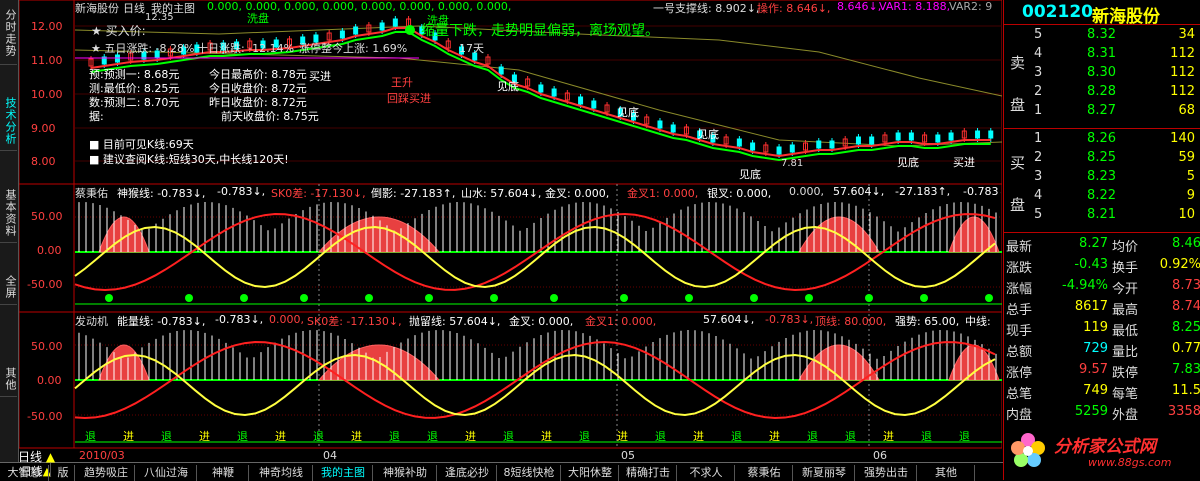 The height and width of the screenshot is (481, 1200). Describe the element at coordinates (1102, 178) in the screenshot. I see `bids-row: 3 8.23 5` at that location.